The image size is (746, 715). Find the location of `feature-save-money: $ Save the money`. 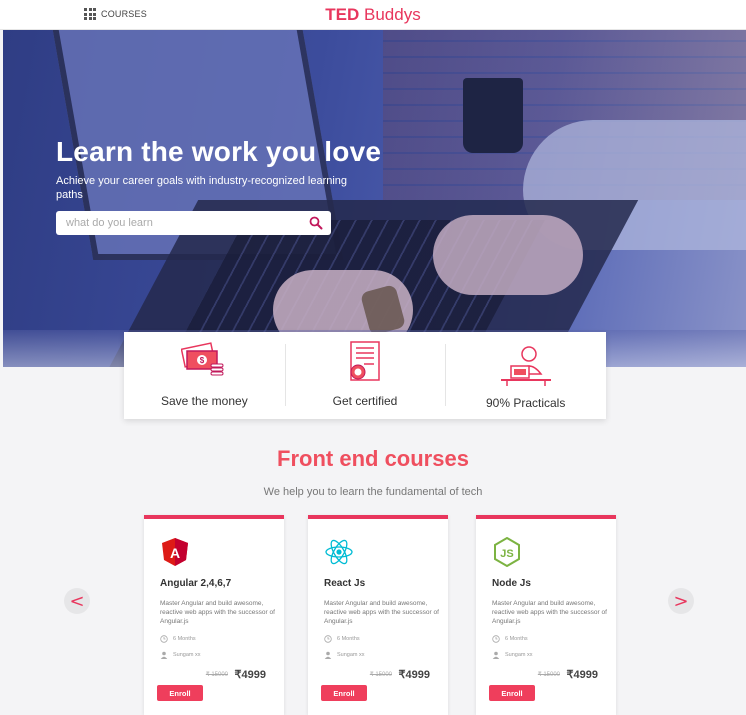

feature-save-money: $ Save the money is located at coordinates (204, 375).